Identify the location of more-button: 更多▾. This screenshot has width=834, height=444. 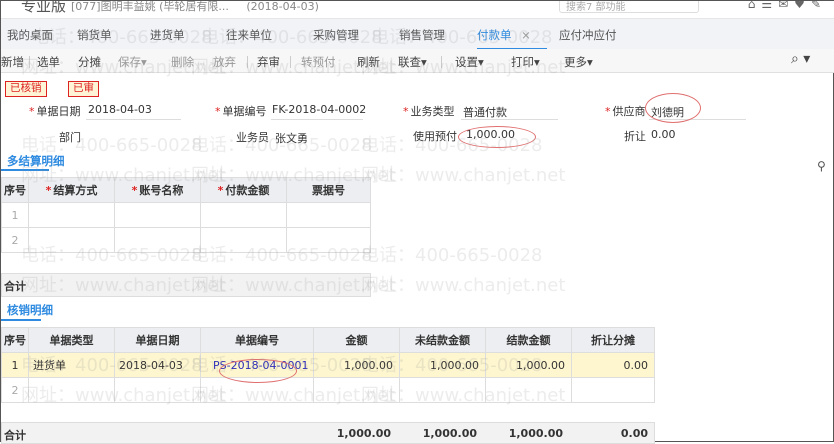
(578, 62).